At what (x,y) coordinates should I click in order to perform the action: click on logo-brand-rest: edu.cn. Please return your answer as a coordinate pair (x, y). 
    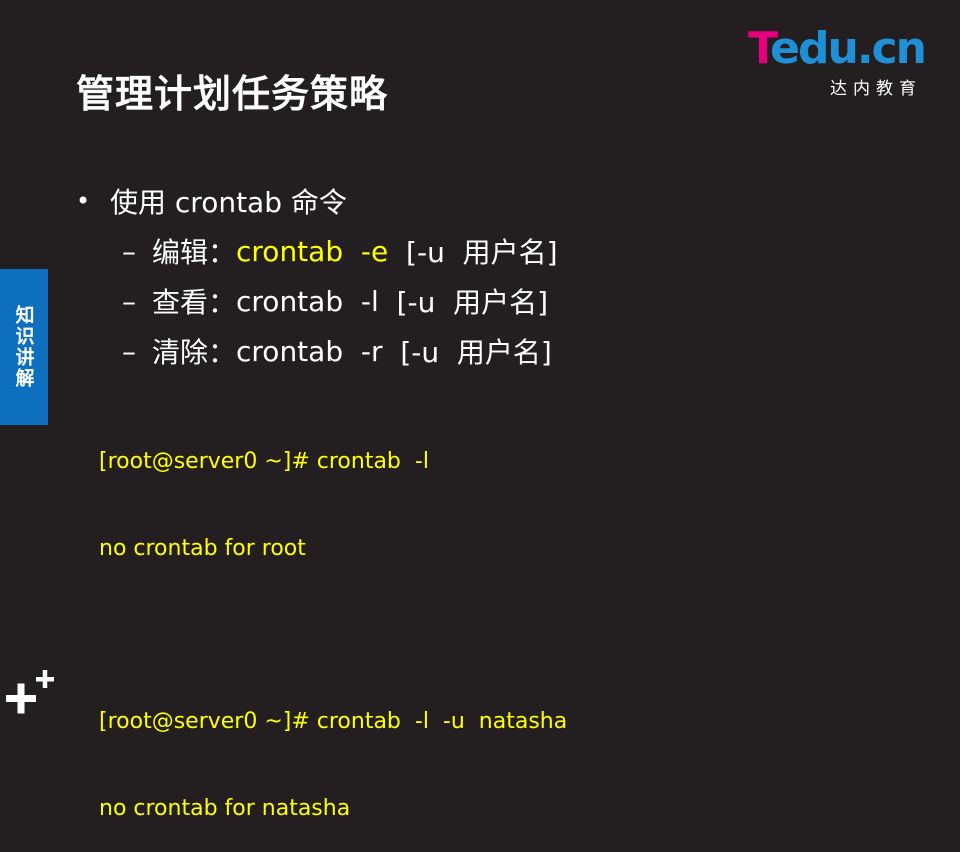
    Looking at the image, I should click on (848, 48).